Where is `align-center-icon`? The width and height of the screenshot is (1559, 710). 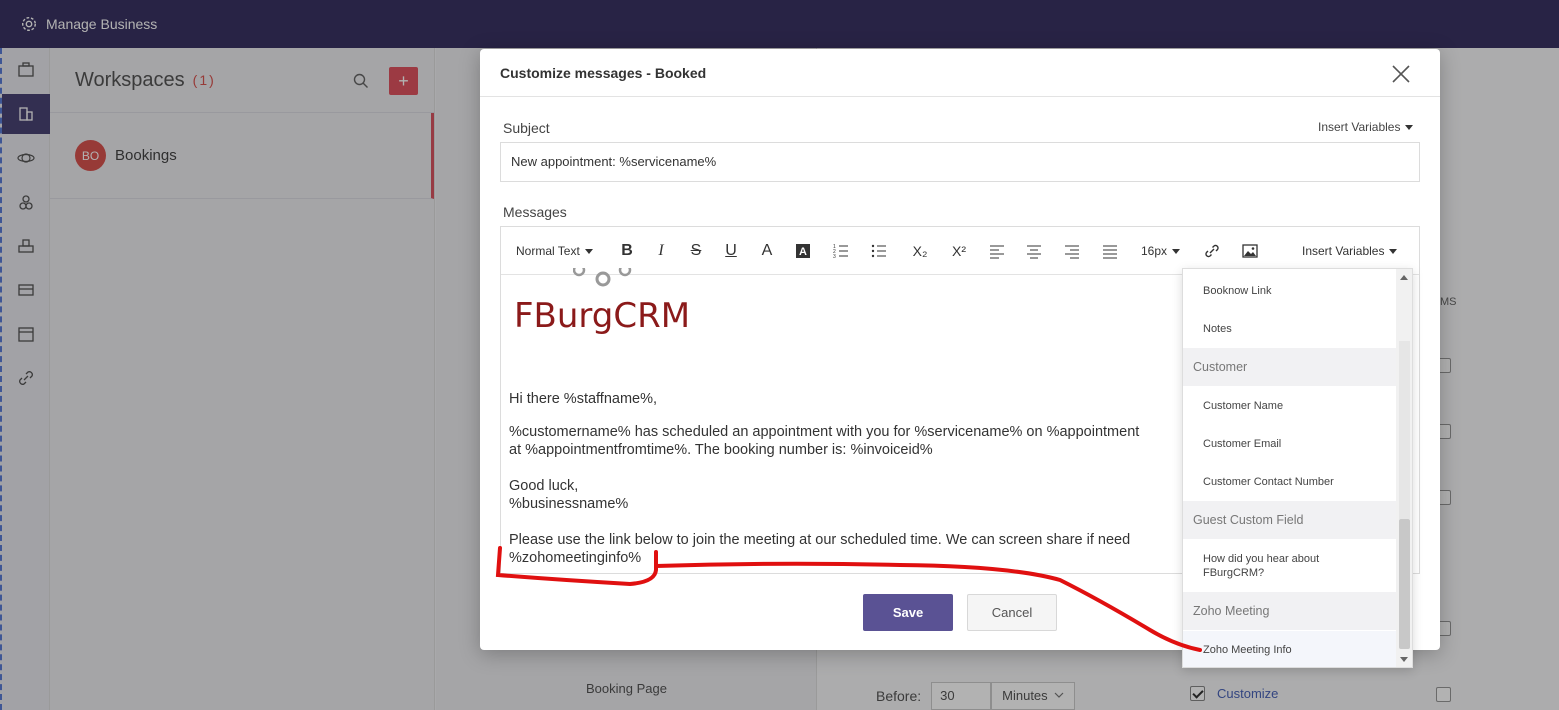 align-center-icon is located at coordinates (1034, 252).